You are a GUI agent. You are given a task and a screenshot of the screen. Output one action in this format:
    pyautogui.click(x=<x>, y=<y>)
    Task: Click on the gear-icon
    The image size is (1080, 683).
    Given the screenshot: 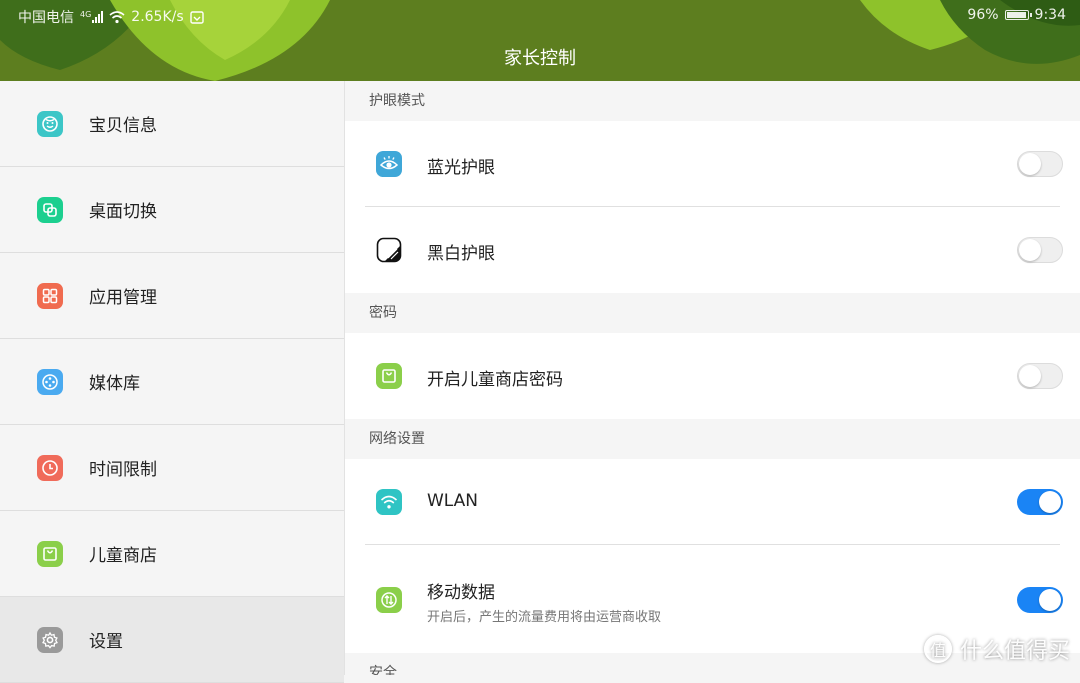 What is the action you would take?
    pyautogui.click(x=50, y=639)
    